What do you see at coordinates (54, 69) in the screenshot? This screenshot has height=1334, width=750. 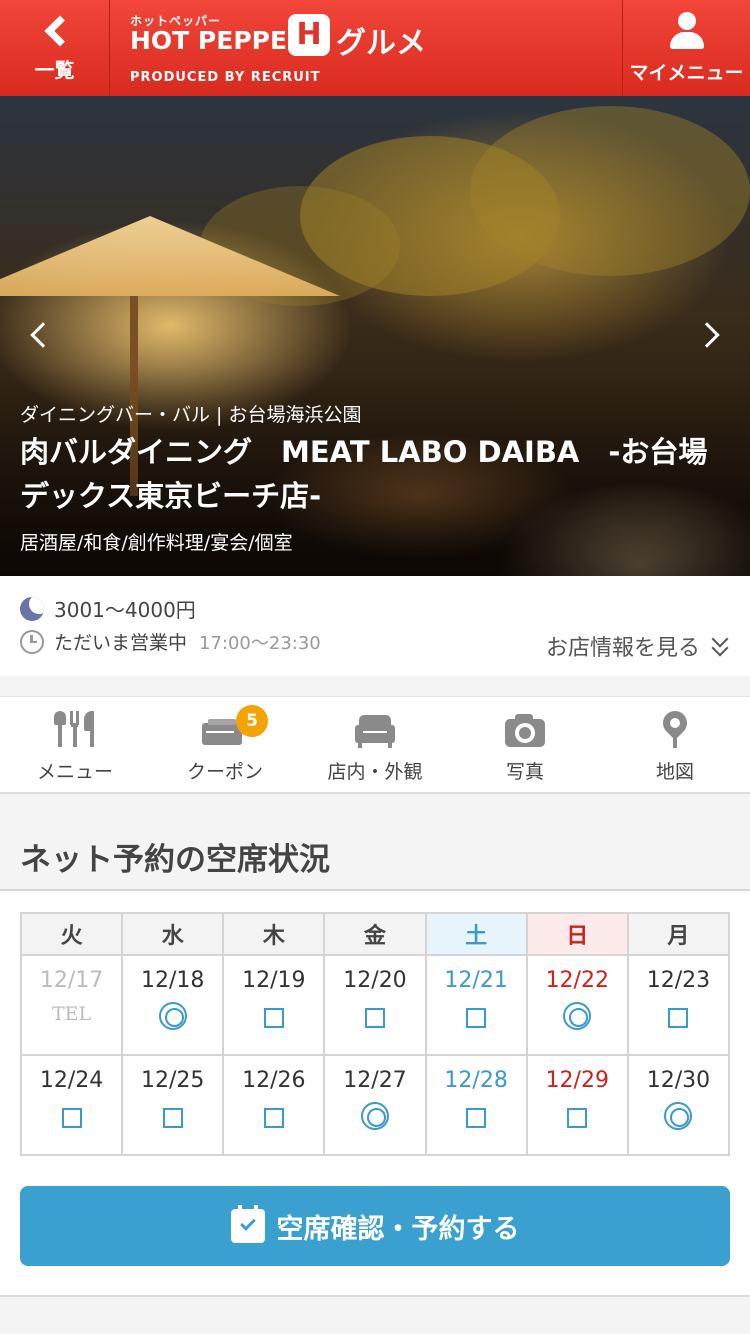 I see `back-label: 一覧` at bounding box center [54, 69].